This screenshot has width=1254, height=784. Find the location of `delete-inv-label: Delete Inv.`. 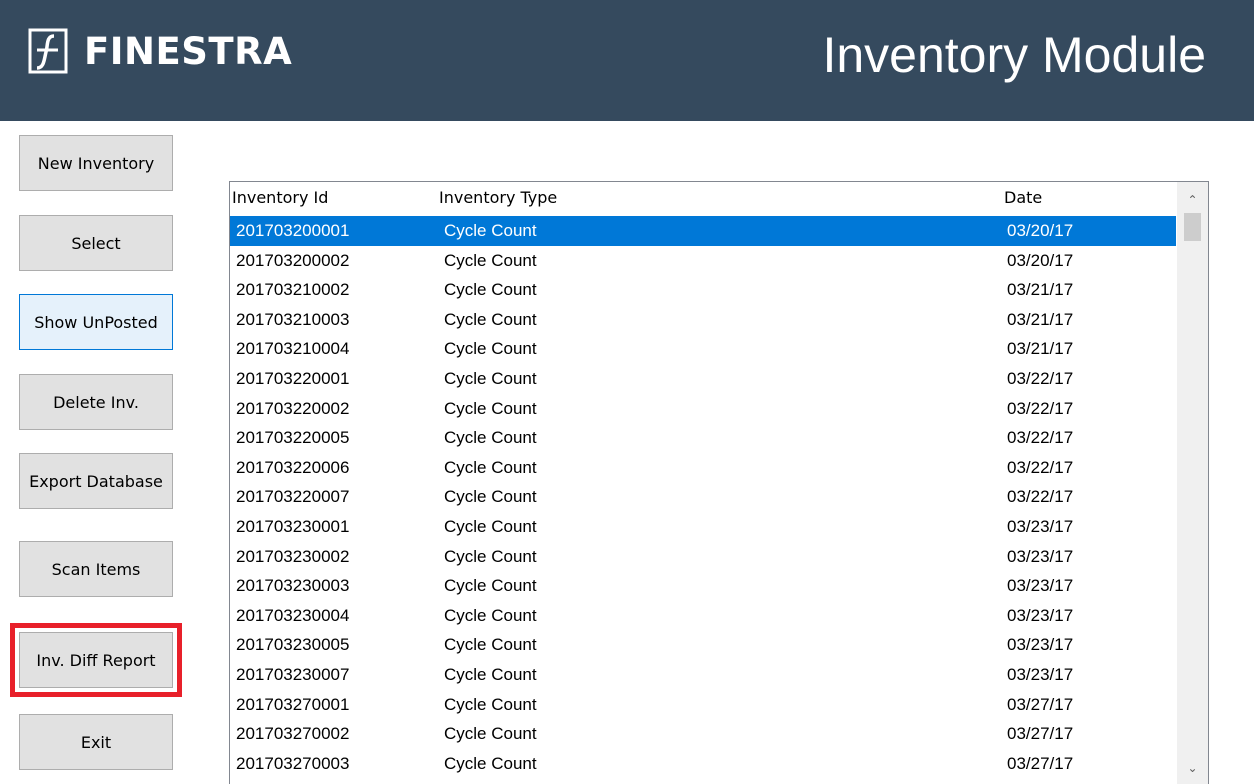

delete-inv-label: Delete Inv. is located at coordinates (96, 402).